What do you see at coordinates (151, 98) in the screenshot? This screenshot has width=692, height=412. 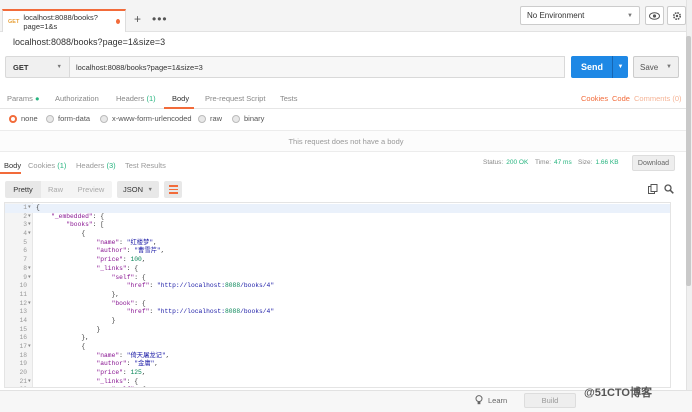 I see `headers-count: (1)` at bounding box center [151, 98].